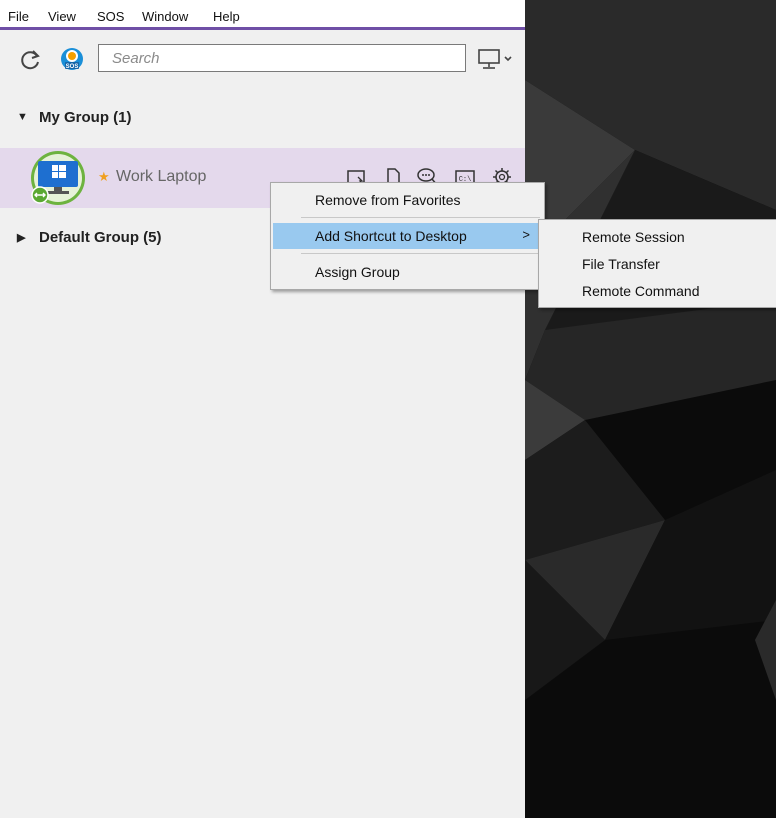 Image resolution: width=776 pixels, height=818 pixels. Describe the element at coordinates (641, 291) in the screenshot. I see `submenu-item-label: Remote Command` at that location.